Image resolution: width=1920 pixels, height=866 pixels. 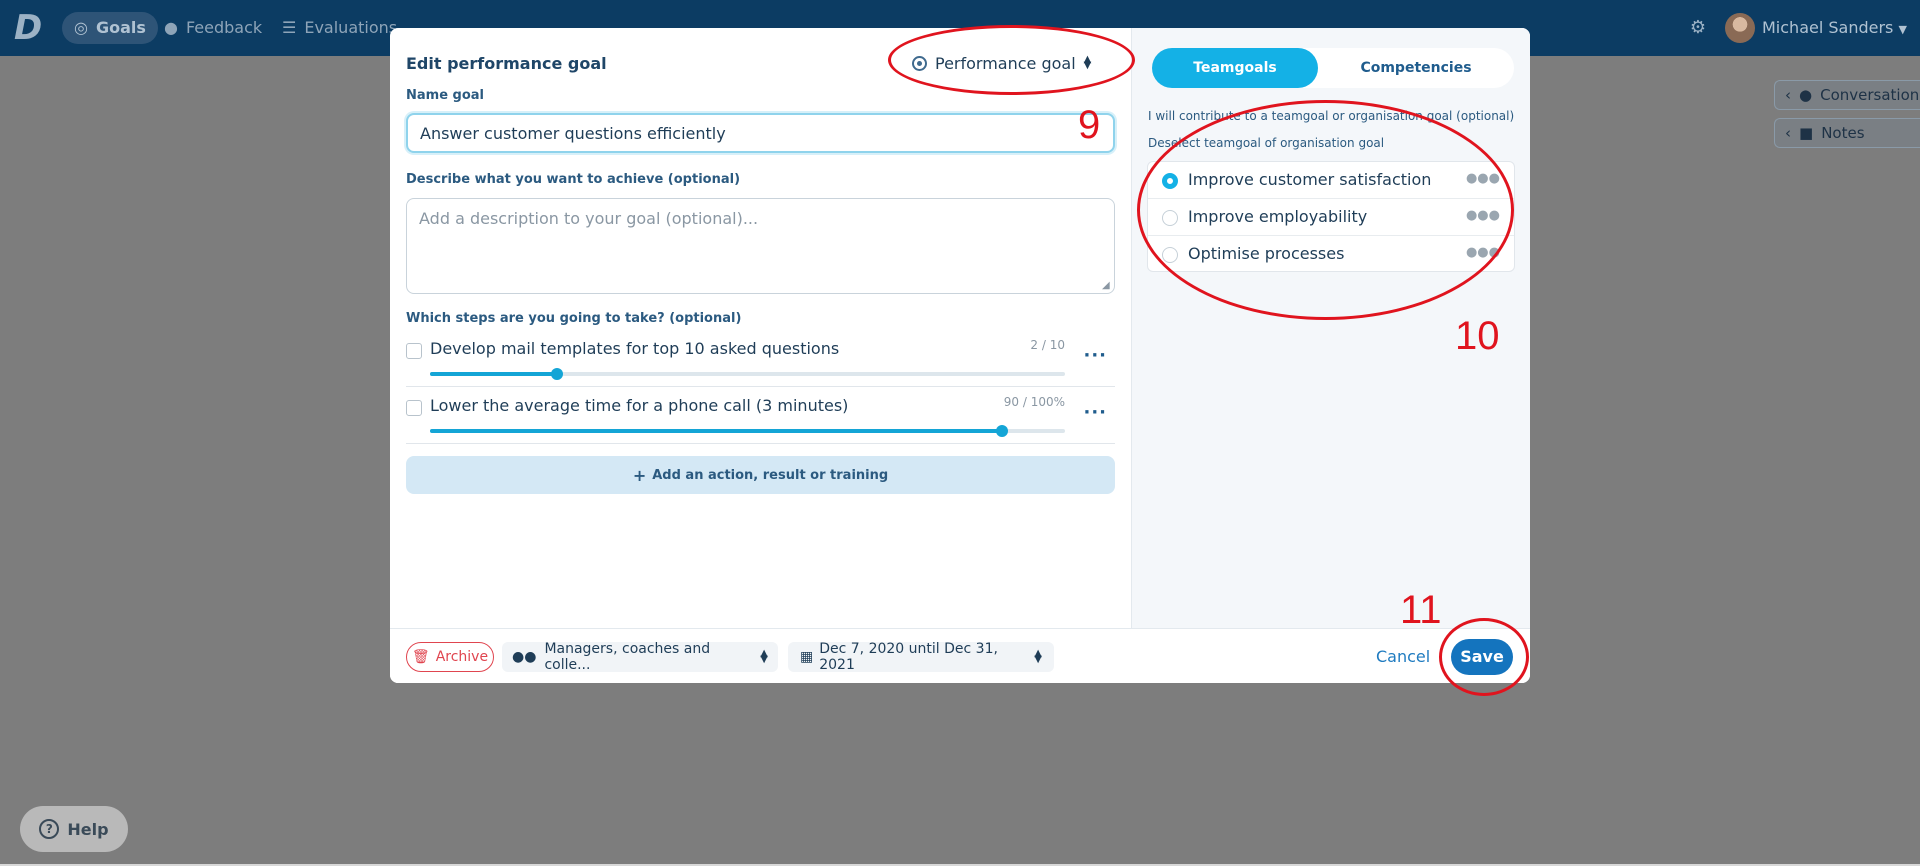 What do you see at coordinates (81, 27) in the screenshot?
I see `target-icon: ◎` at bounding box center [81, 27].